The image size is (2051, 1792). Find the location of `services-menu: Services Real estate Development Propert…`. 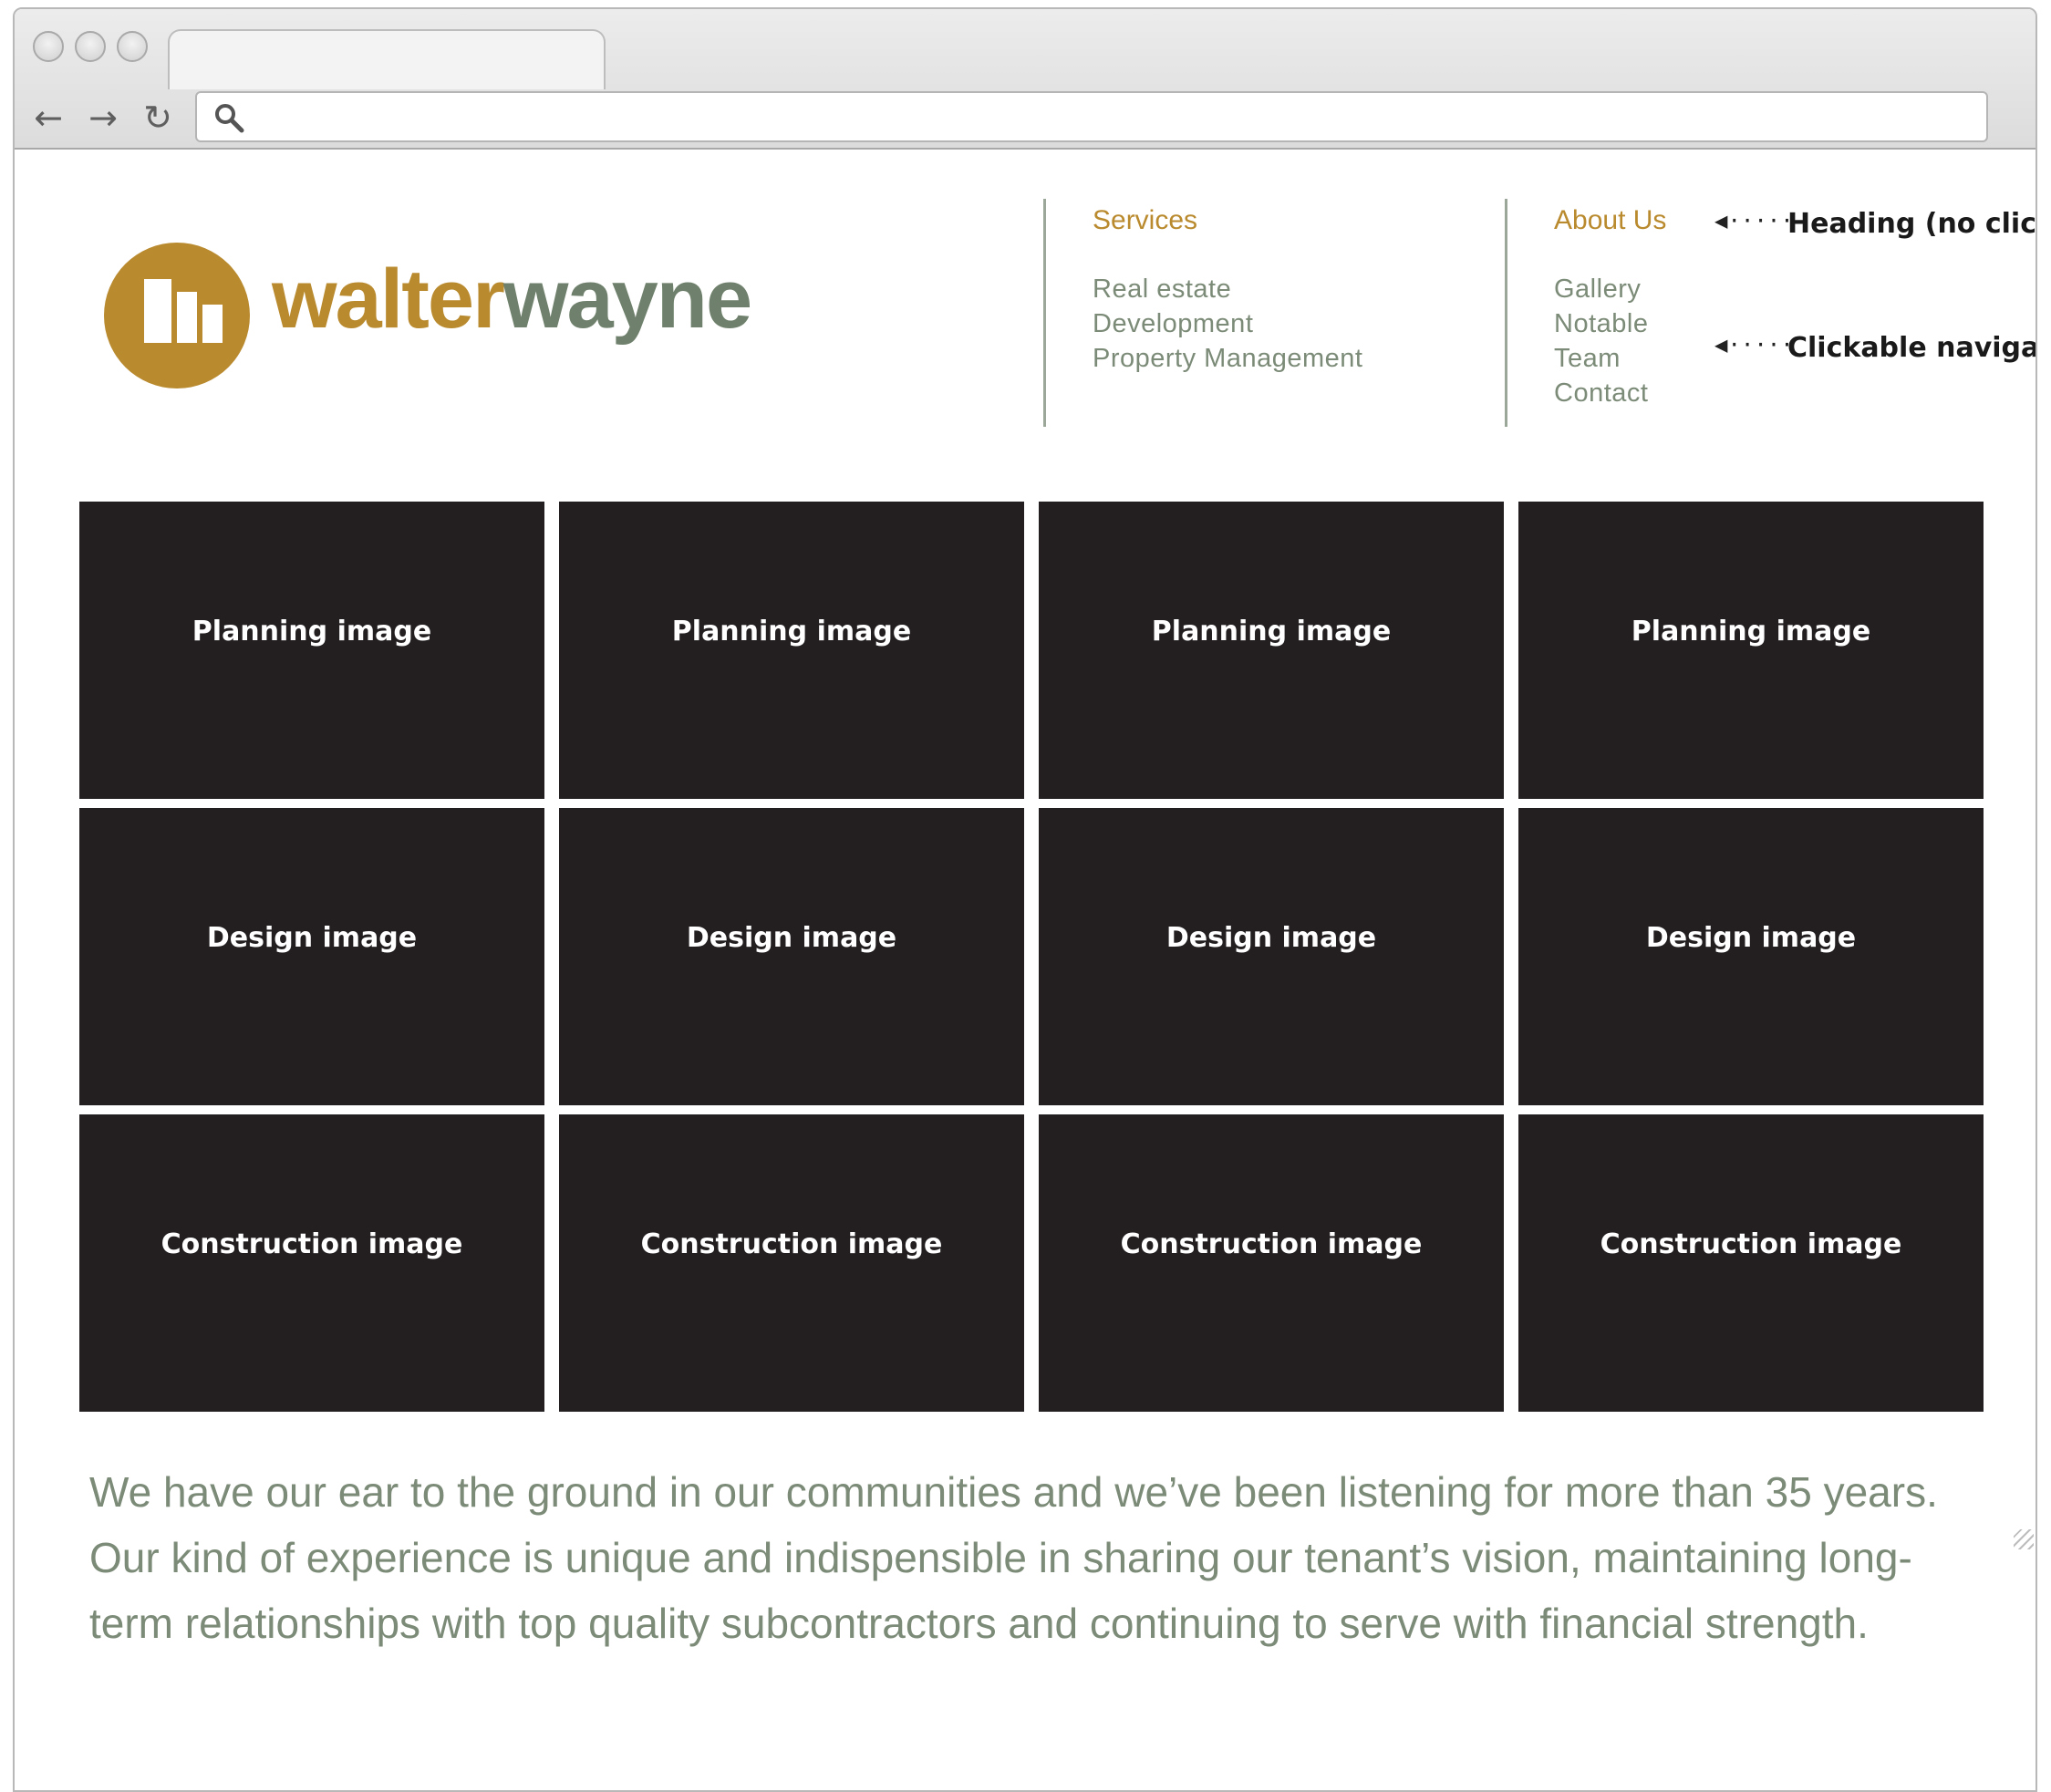

services-menu: Services Real estate Development Propert… is located at coordinates (1227, 290).